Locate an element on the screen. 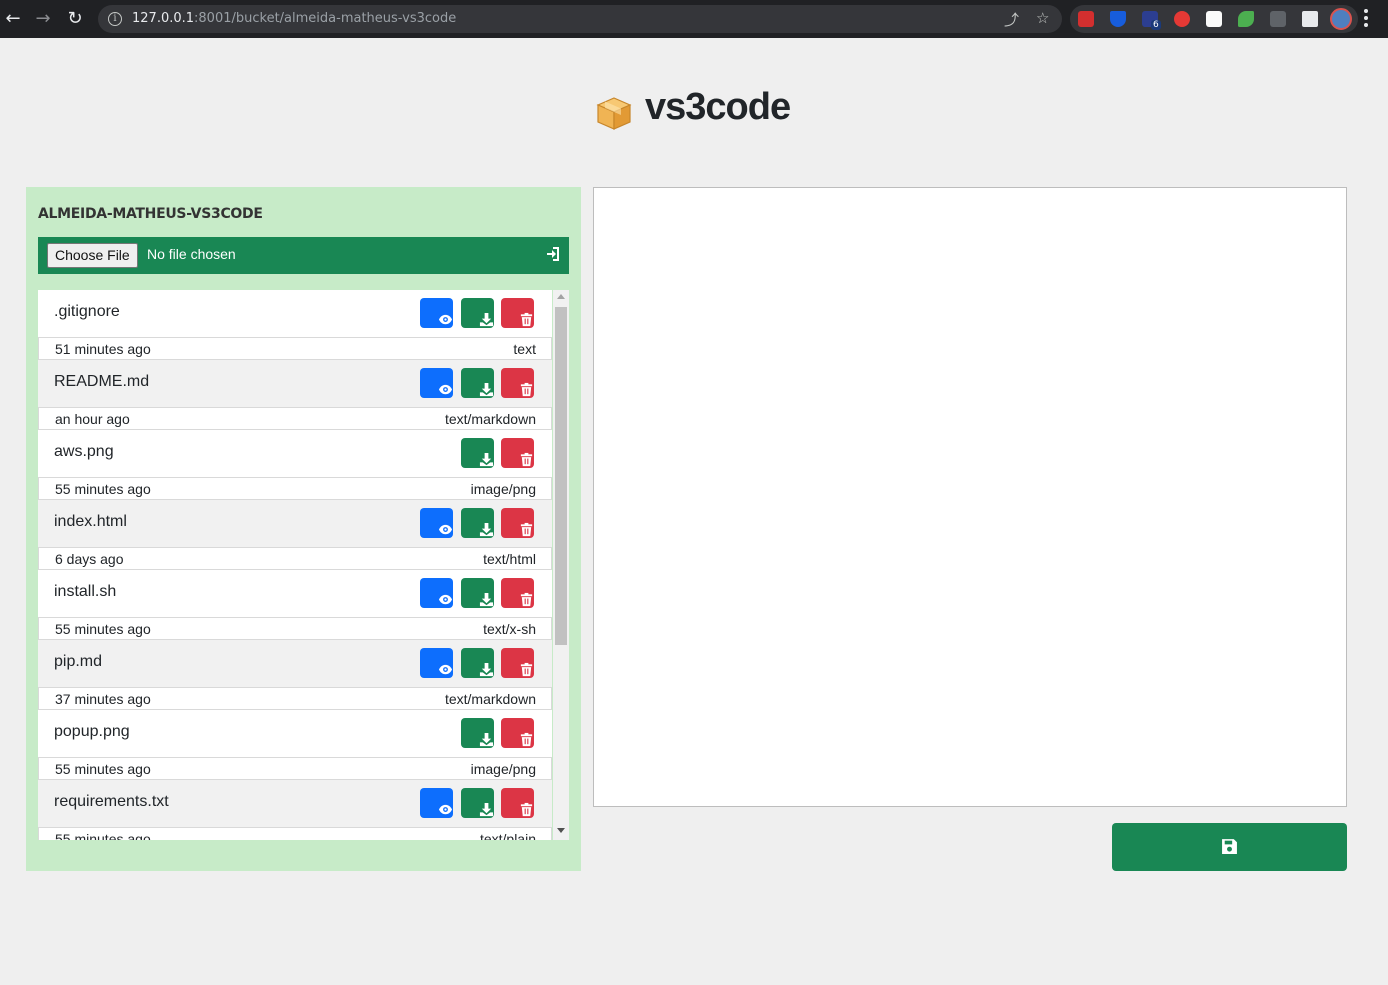 The height and width of the screenshot is (985, 1388). file-row-header: index.html is located at coordinates (295, 523).